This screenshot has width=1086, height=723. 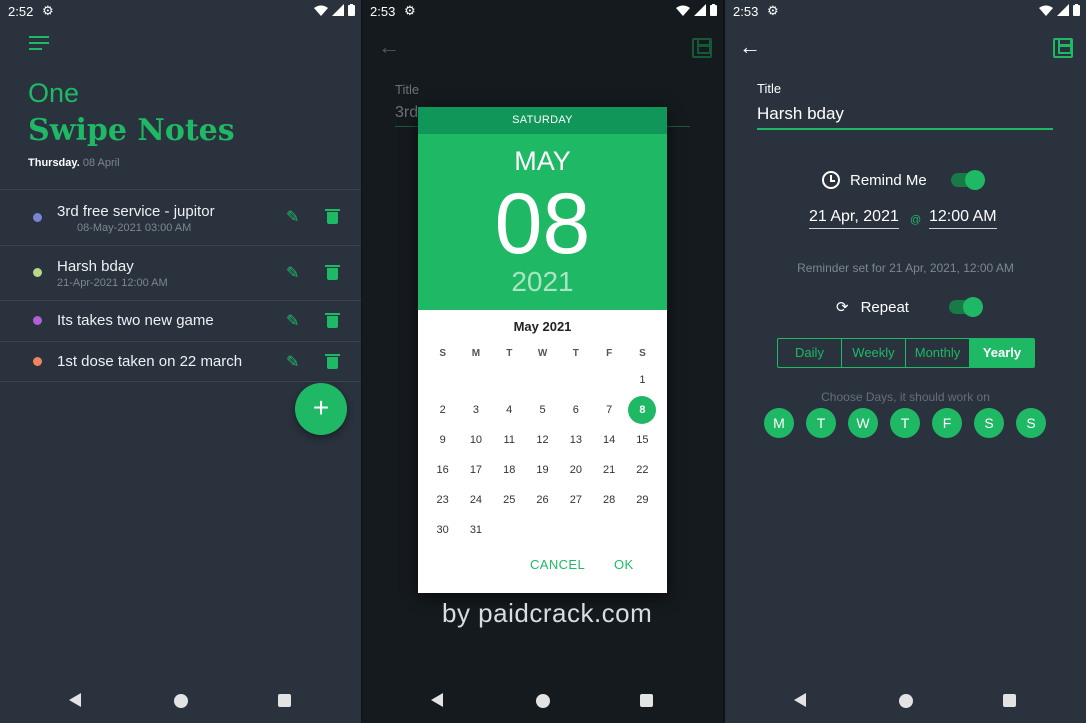 I want to click on calendar-day: 13, so click(x=575, y=440).